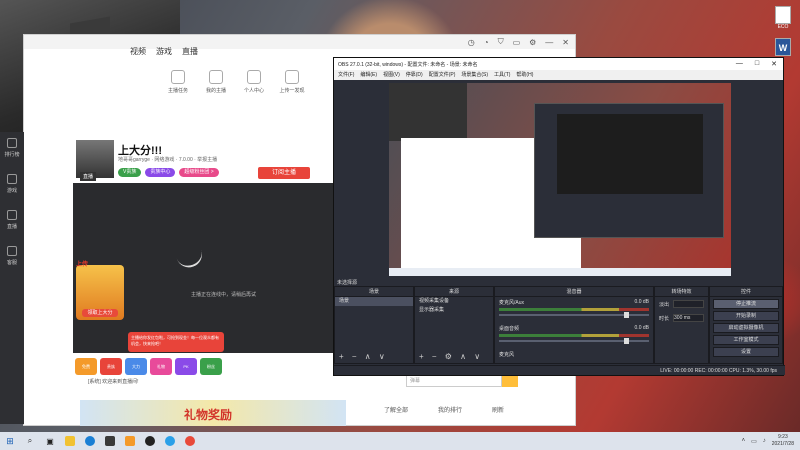 This screenshot has height=450, width=800. Describe the element at coordinates (50, 441) in the screenshot. I see `task-view-icon: ▣` at that location.